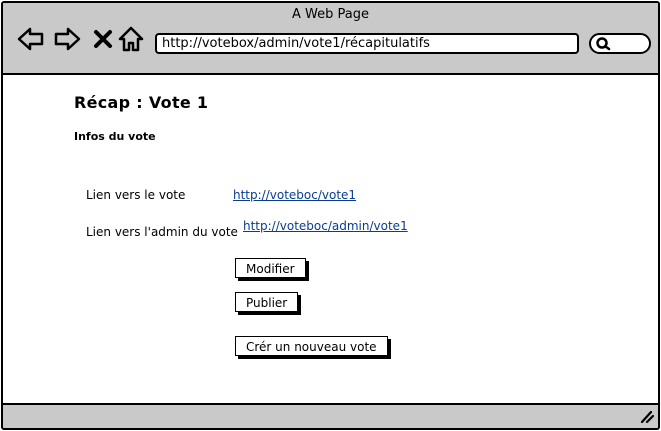 Image resolution: width=661 pixels, height=431 pixels. Describe the element at coordinates (131, 39) in the screenshot. I see `home-icon` at that location.